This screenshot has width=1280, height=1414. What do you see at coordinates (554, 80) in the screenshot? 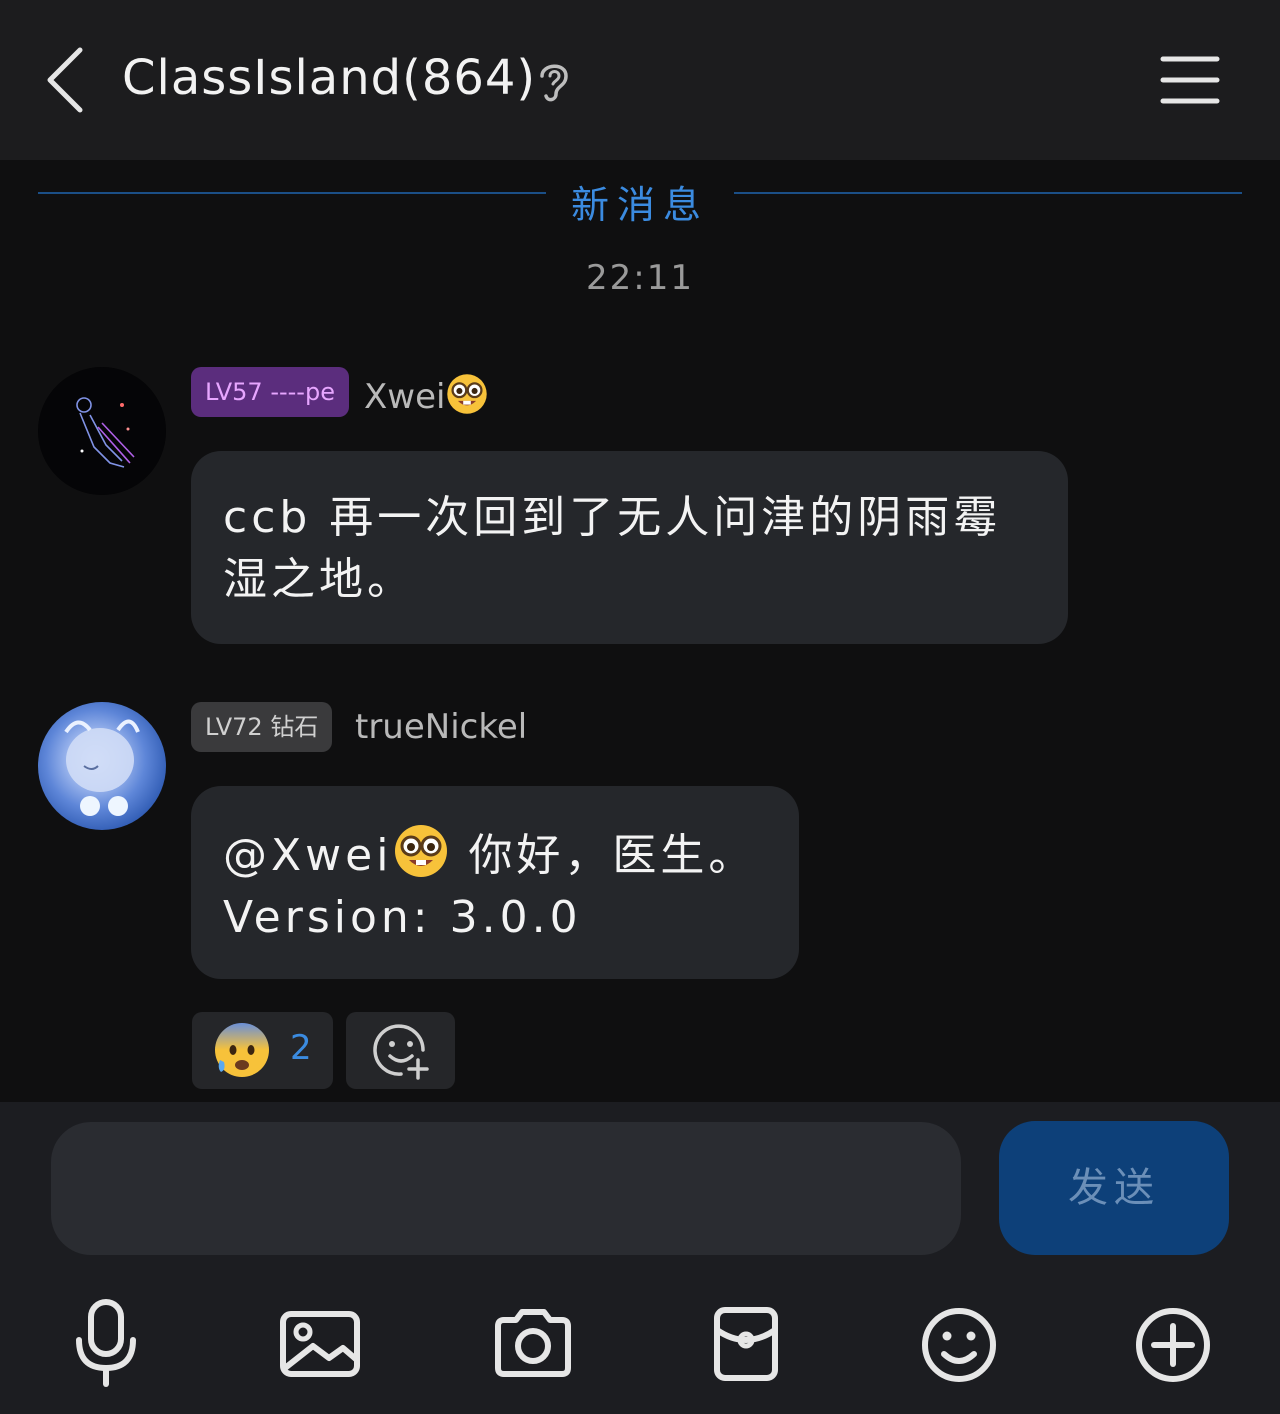
I see `ear-icon` at bounding box center [554, 80].